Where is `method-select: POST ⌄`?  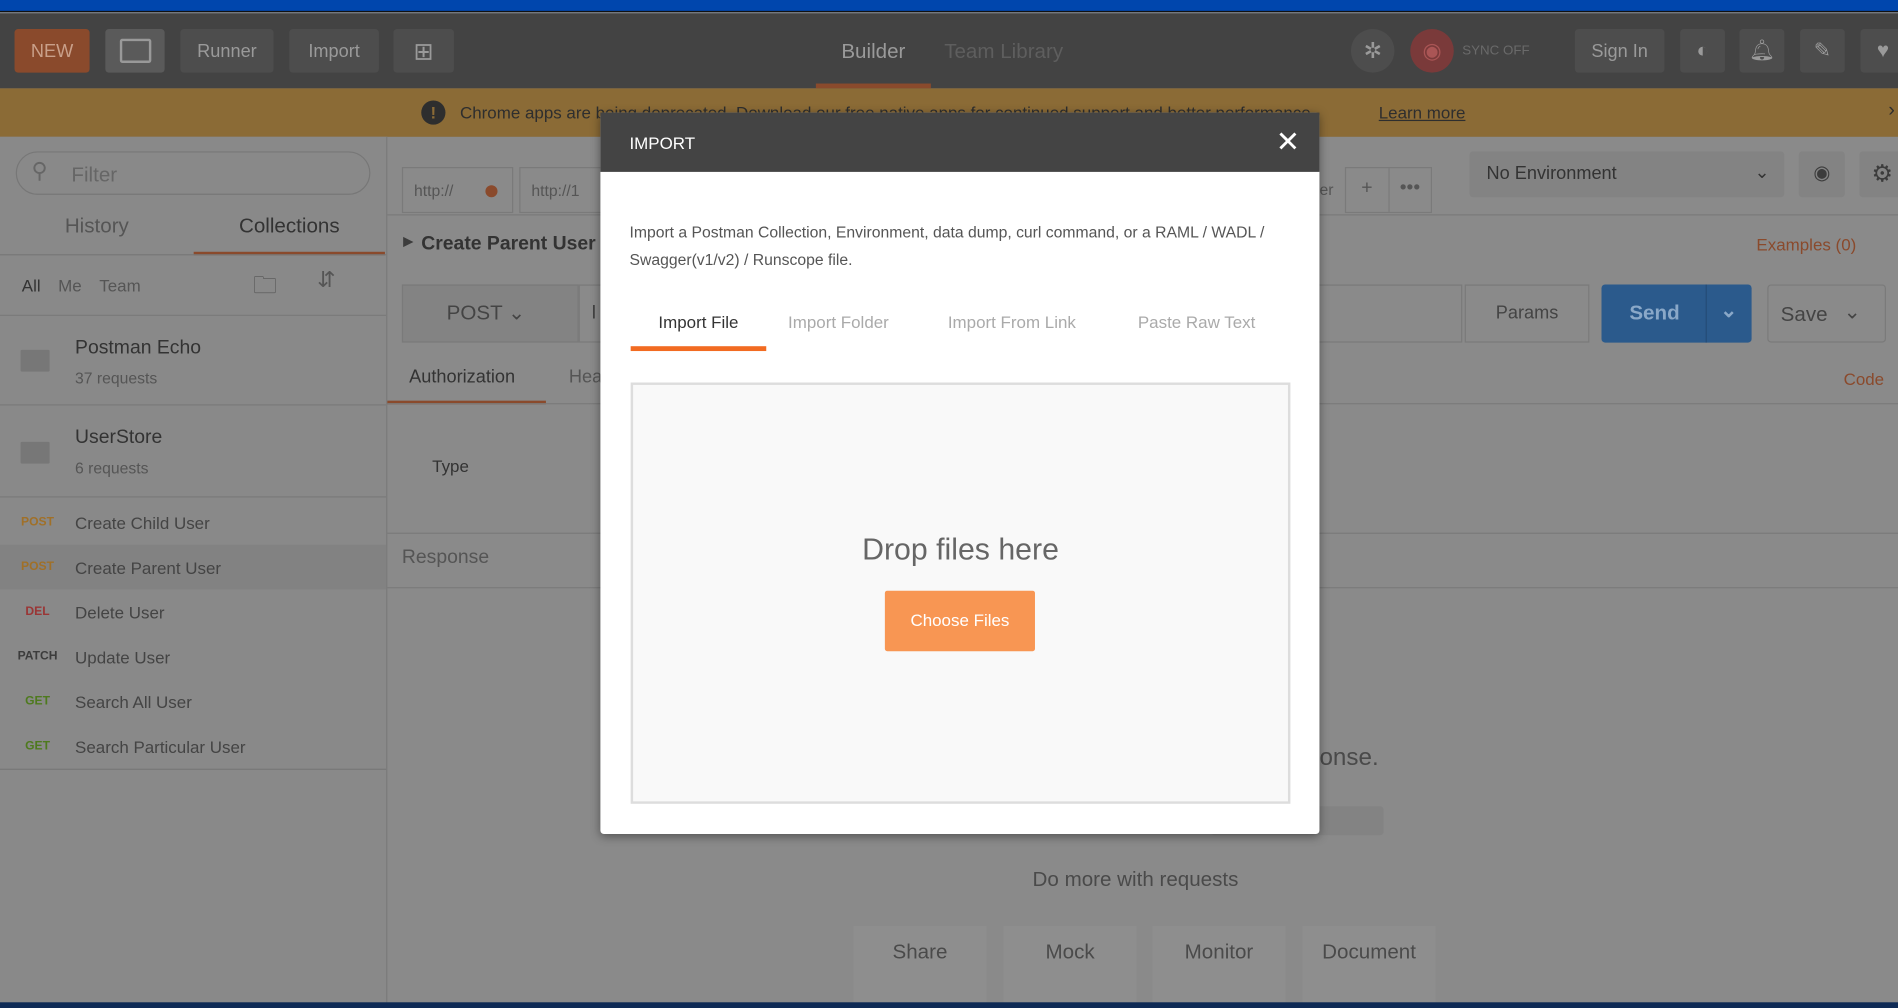 method-select: POST ⌄ is located at coordinates (490, 313).